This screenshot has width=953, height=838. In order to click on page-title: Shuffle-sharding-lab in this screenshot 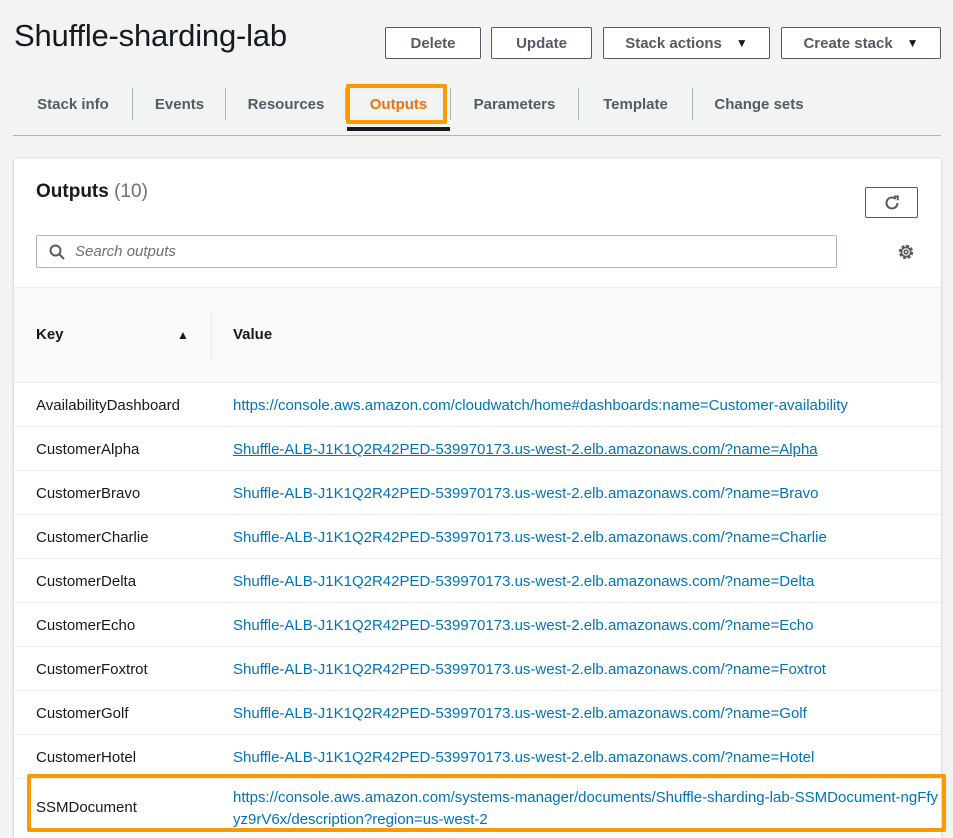, I will do `click(150, 35)`.